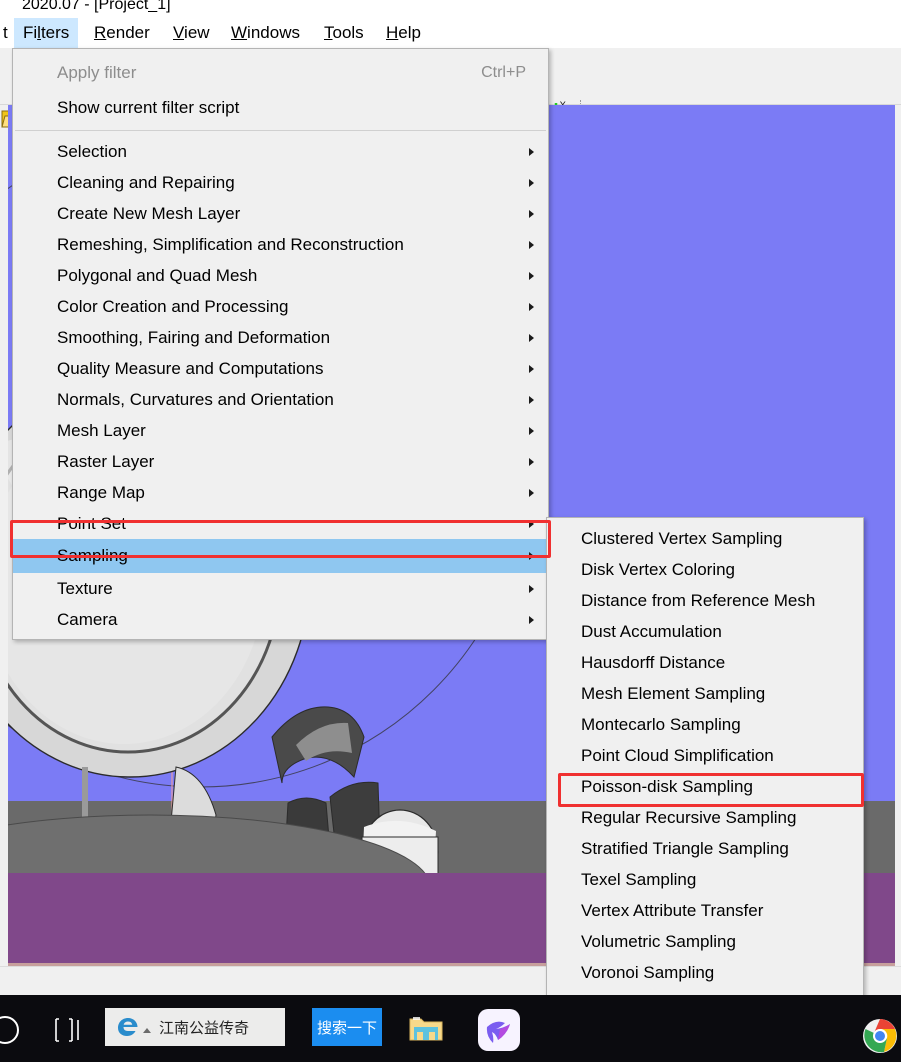  What do you see at coordinates (685, 848) in the screenshot?
I see `submenu-item-stratified-triangle-sampling-label: Stratified Triangle Sampling` at bounding box center [685, 848].